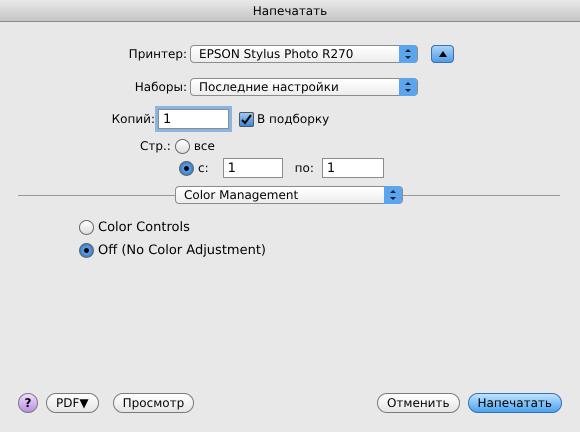  I want to click on button: Отменить, so click(418, 403).